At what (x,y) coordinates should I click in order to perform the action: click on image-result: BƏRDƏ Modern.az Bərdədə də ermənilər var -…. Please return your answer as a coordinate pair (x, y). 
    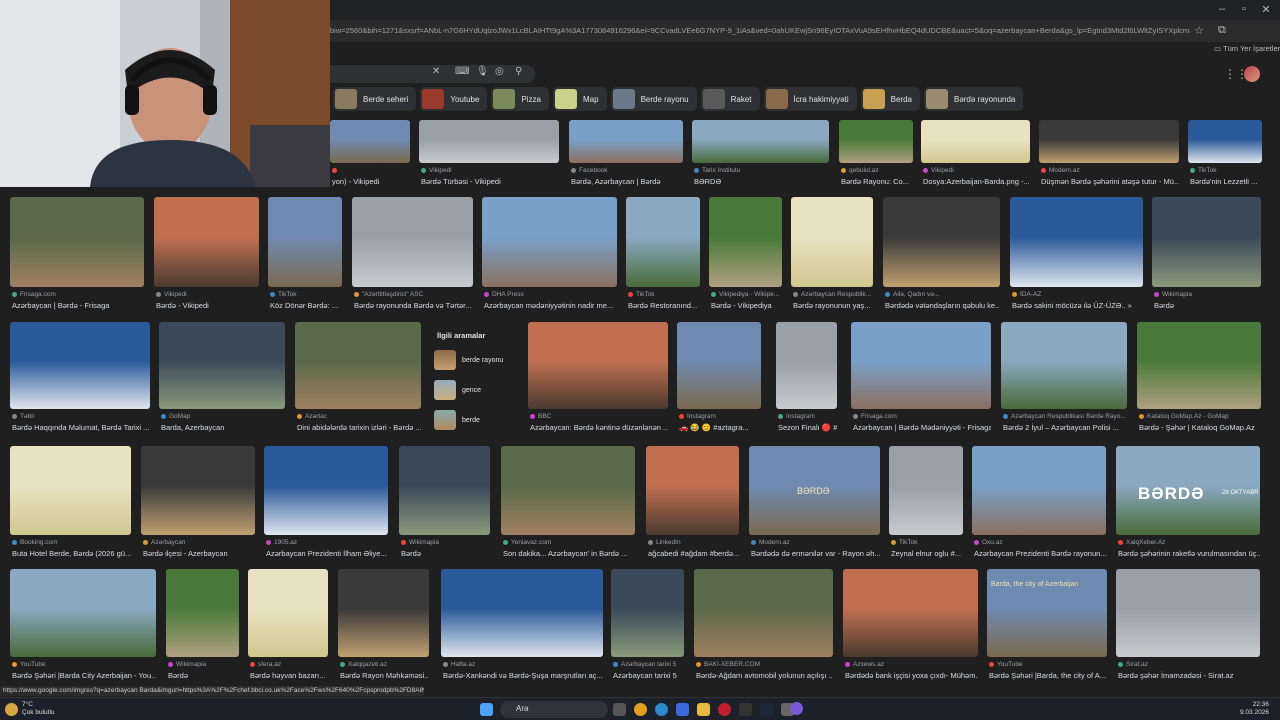
    Looking at the image, I should click on (814, 503).